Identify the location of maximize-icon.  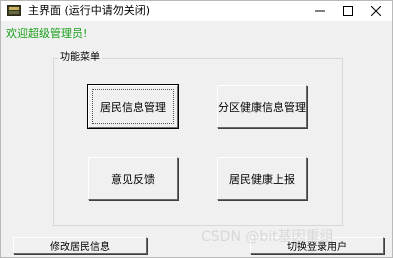
(348, 11).